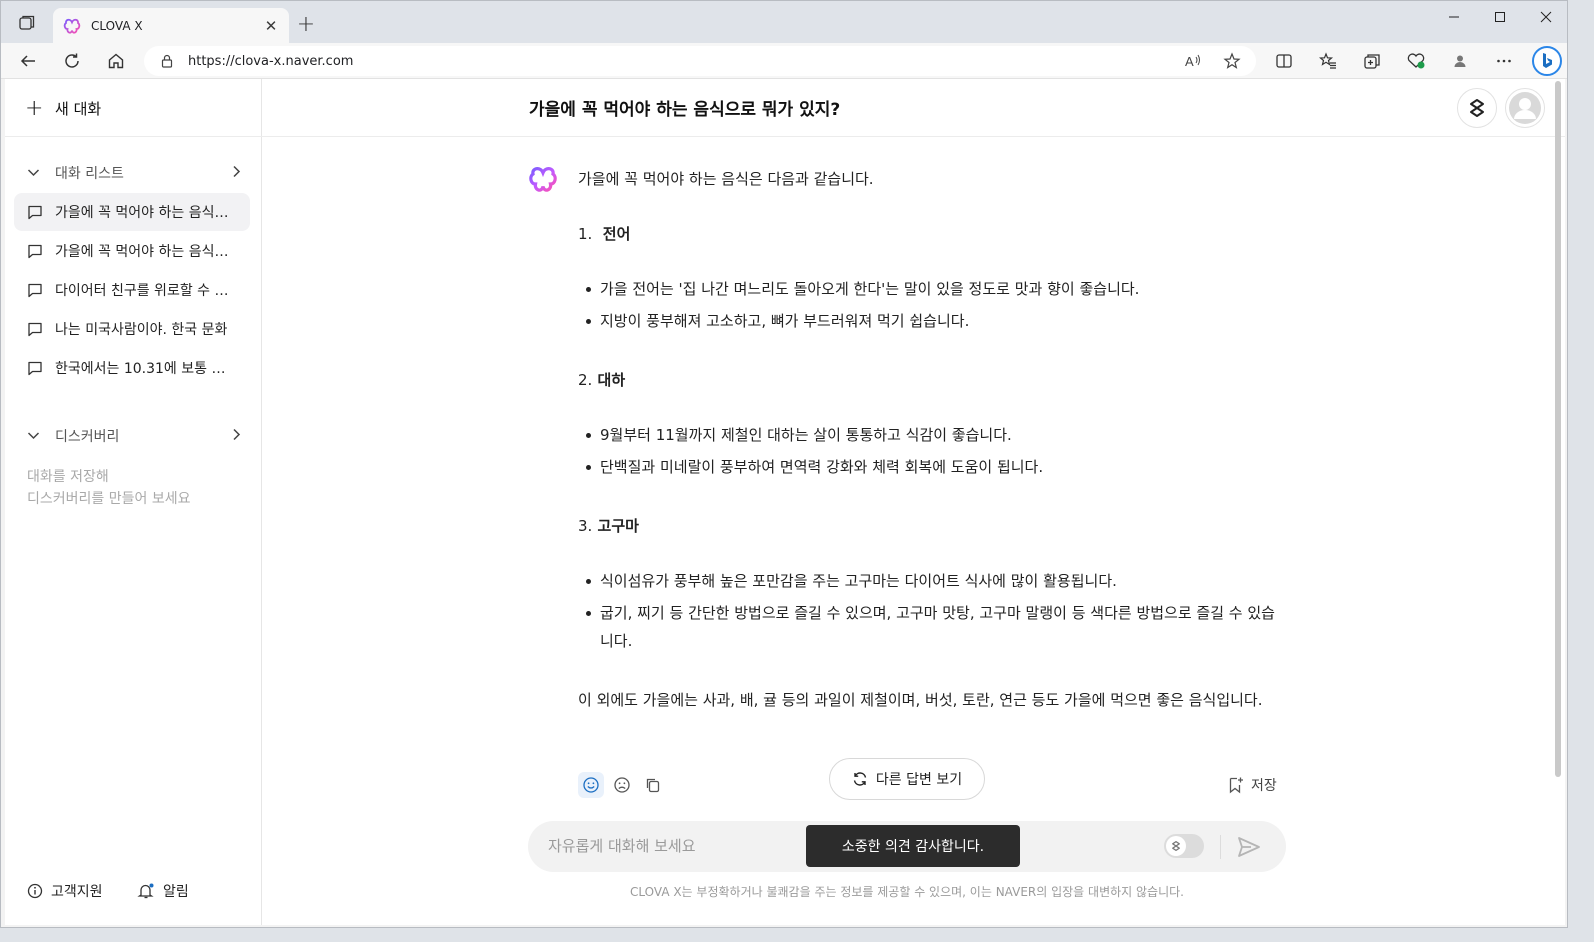 This screenshot has height=942, width=1594. What do you see at coordinates (1558, 429) in the screenshot?
I see `scrollbar` at bounding box center [1558, 429].